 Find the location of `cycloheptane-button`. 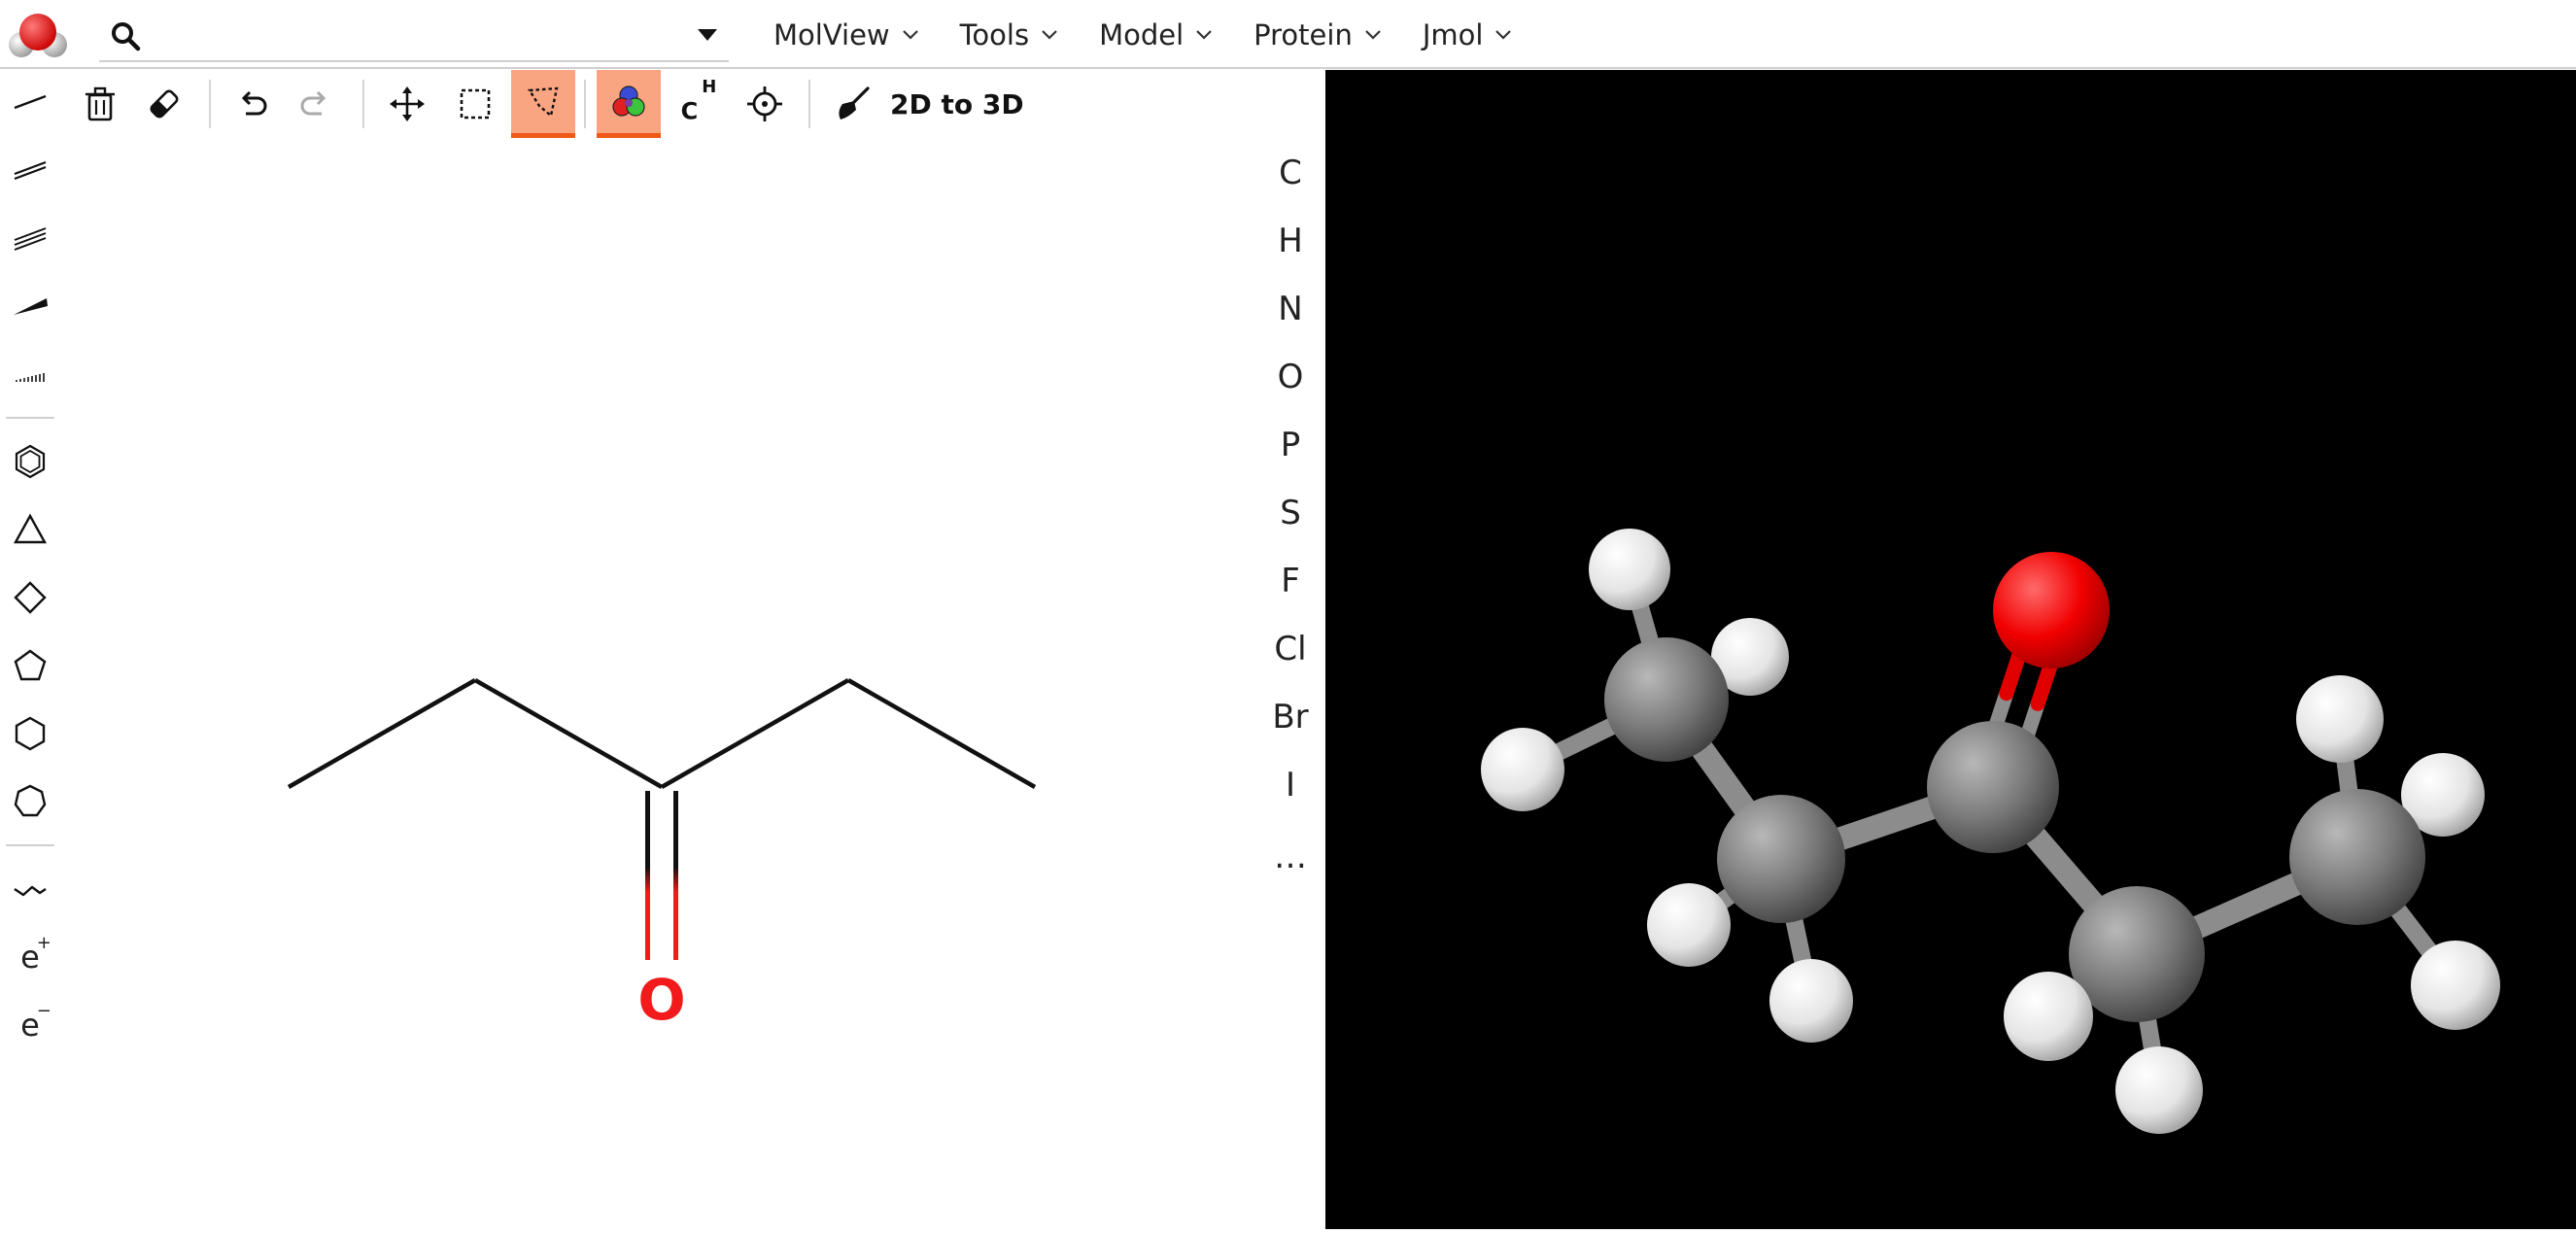

cycloheptane-button is located at coordinates (30, 801).